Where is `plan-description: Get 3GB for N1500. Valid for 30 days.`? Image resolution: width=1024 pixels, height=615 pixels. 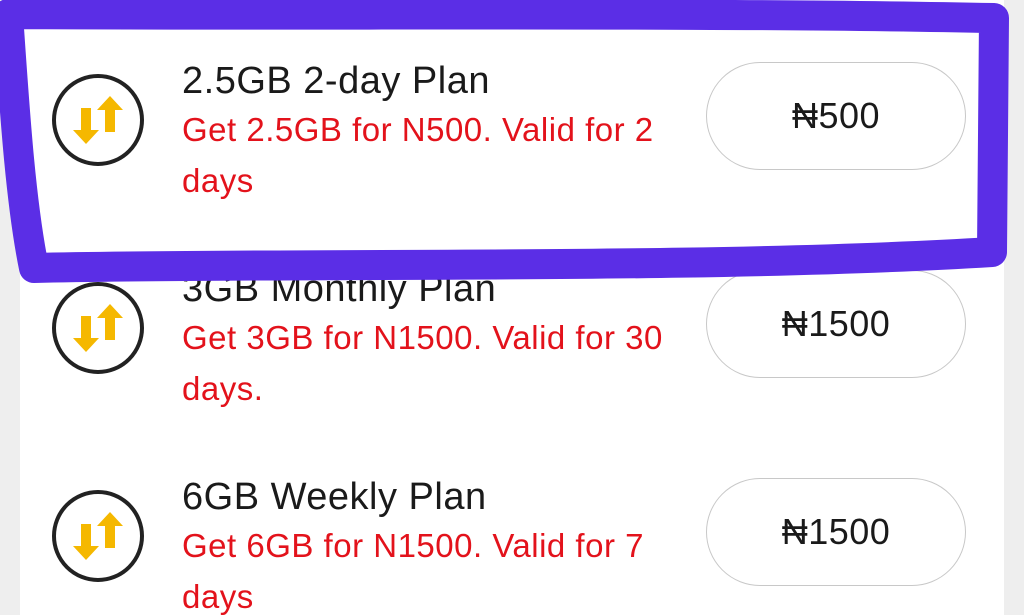 plan-description: Get 3GB for N1500. Valid for 30 days. is located at coordinates (422, 363).